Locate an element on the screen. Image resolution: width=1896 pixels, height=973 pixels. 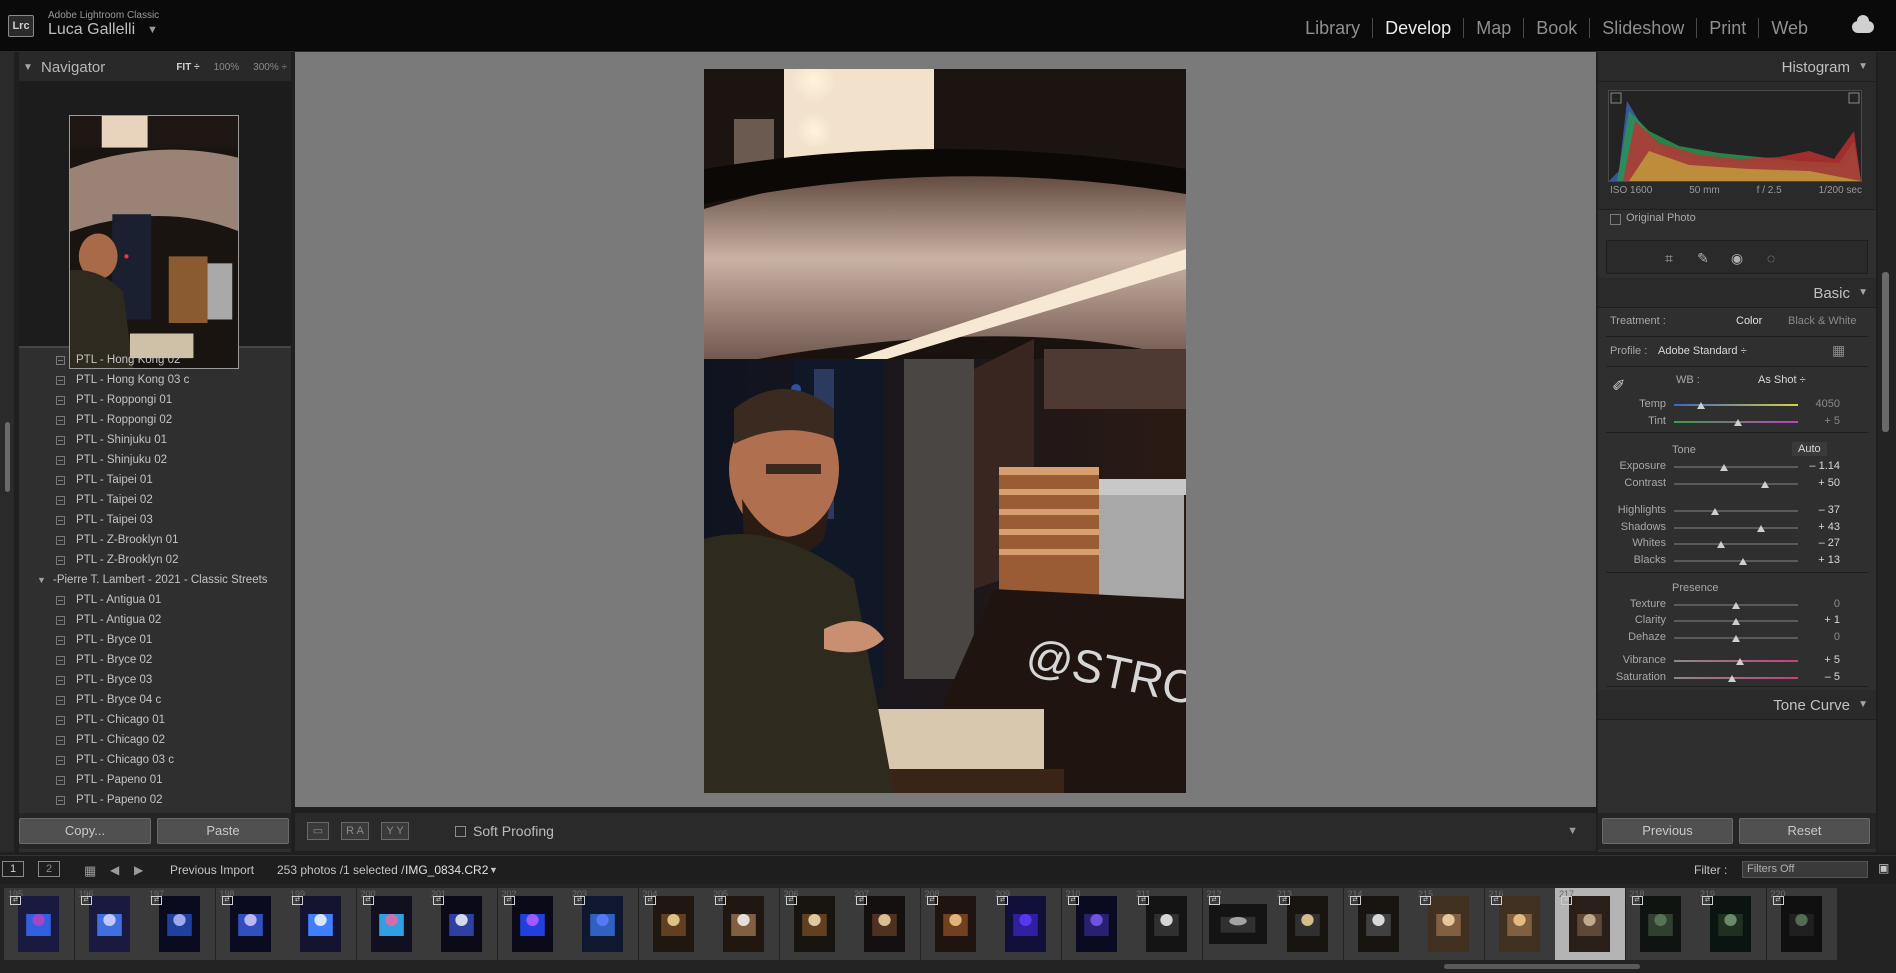
before-after-ra: R A is located at coordinates (355, 831).